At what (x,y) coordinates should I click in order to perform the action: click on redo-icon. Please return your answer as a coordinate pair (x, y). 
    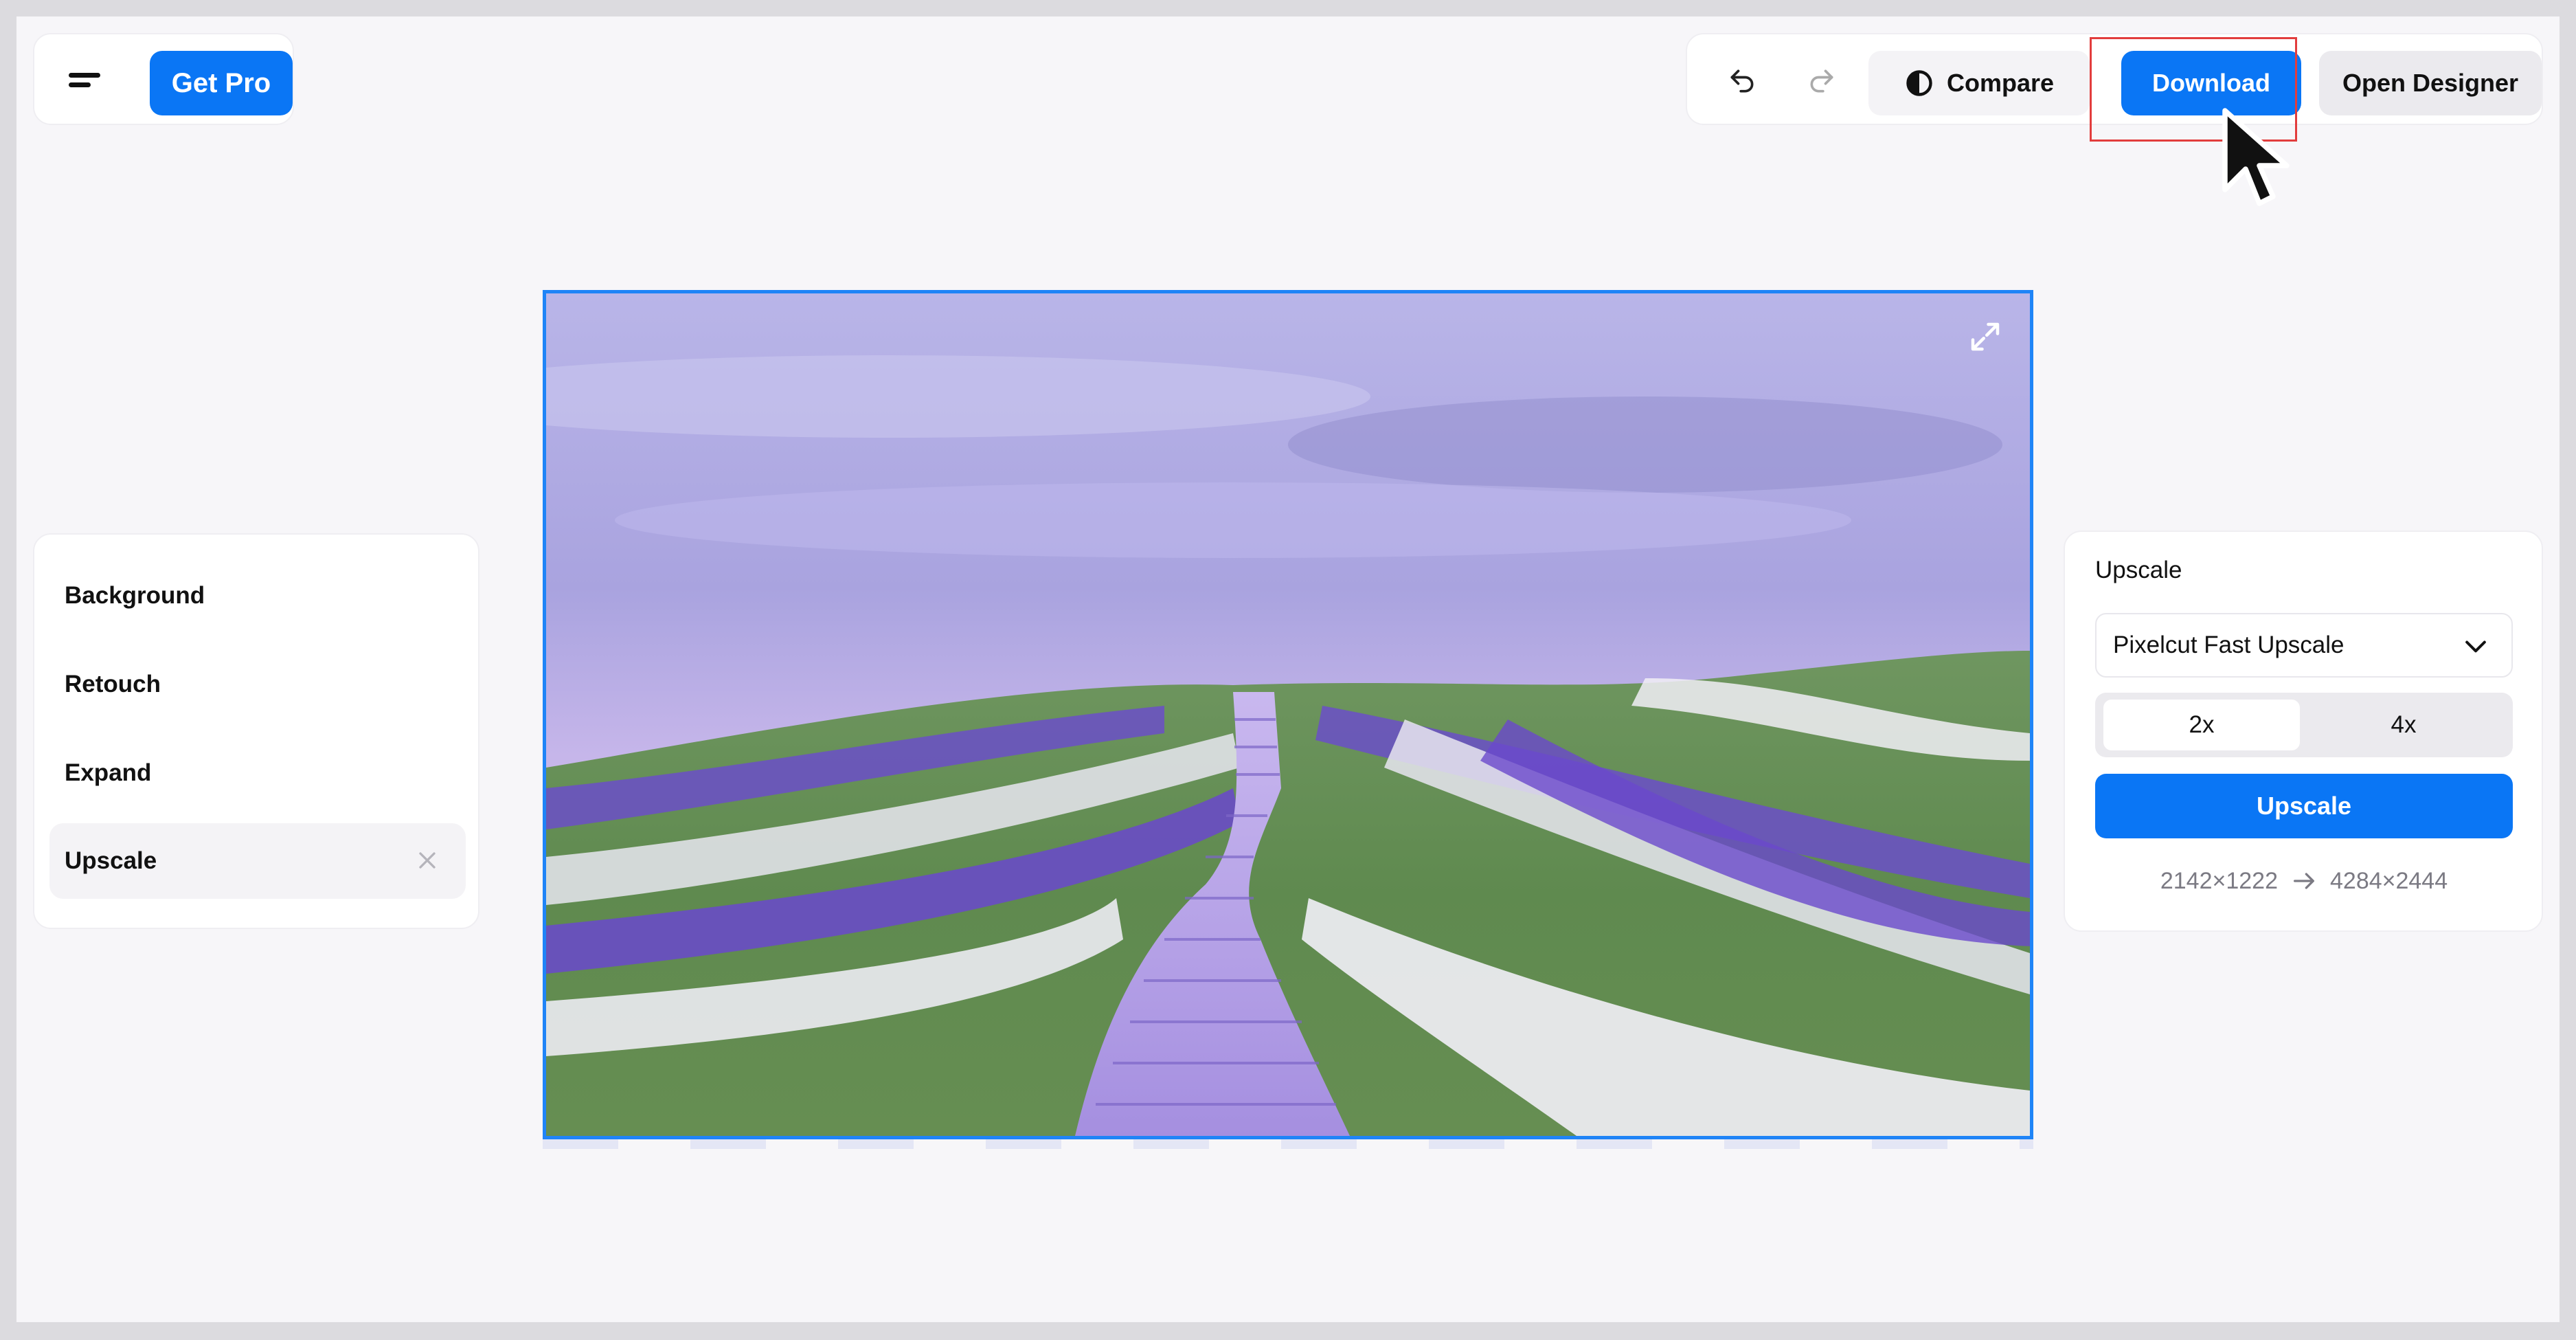
    Looking at the image, I should click on (1822, 81).